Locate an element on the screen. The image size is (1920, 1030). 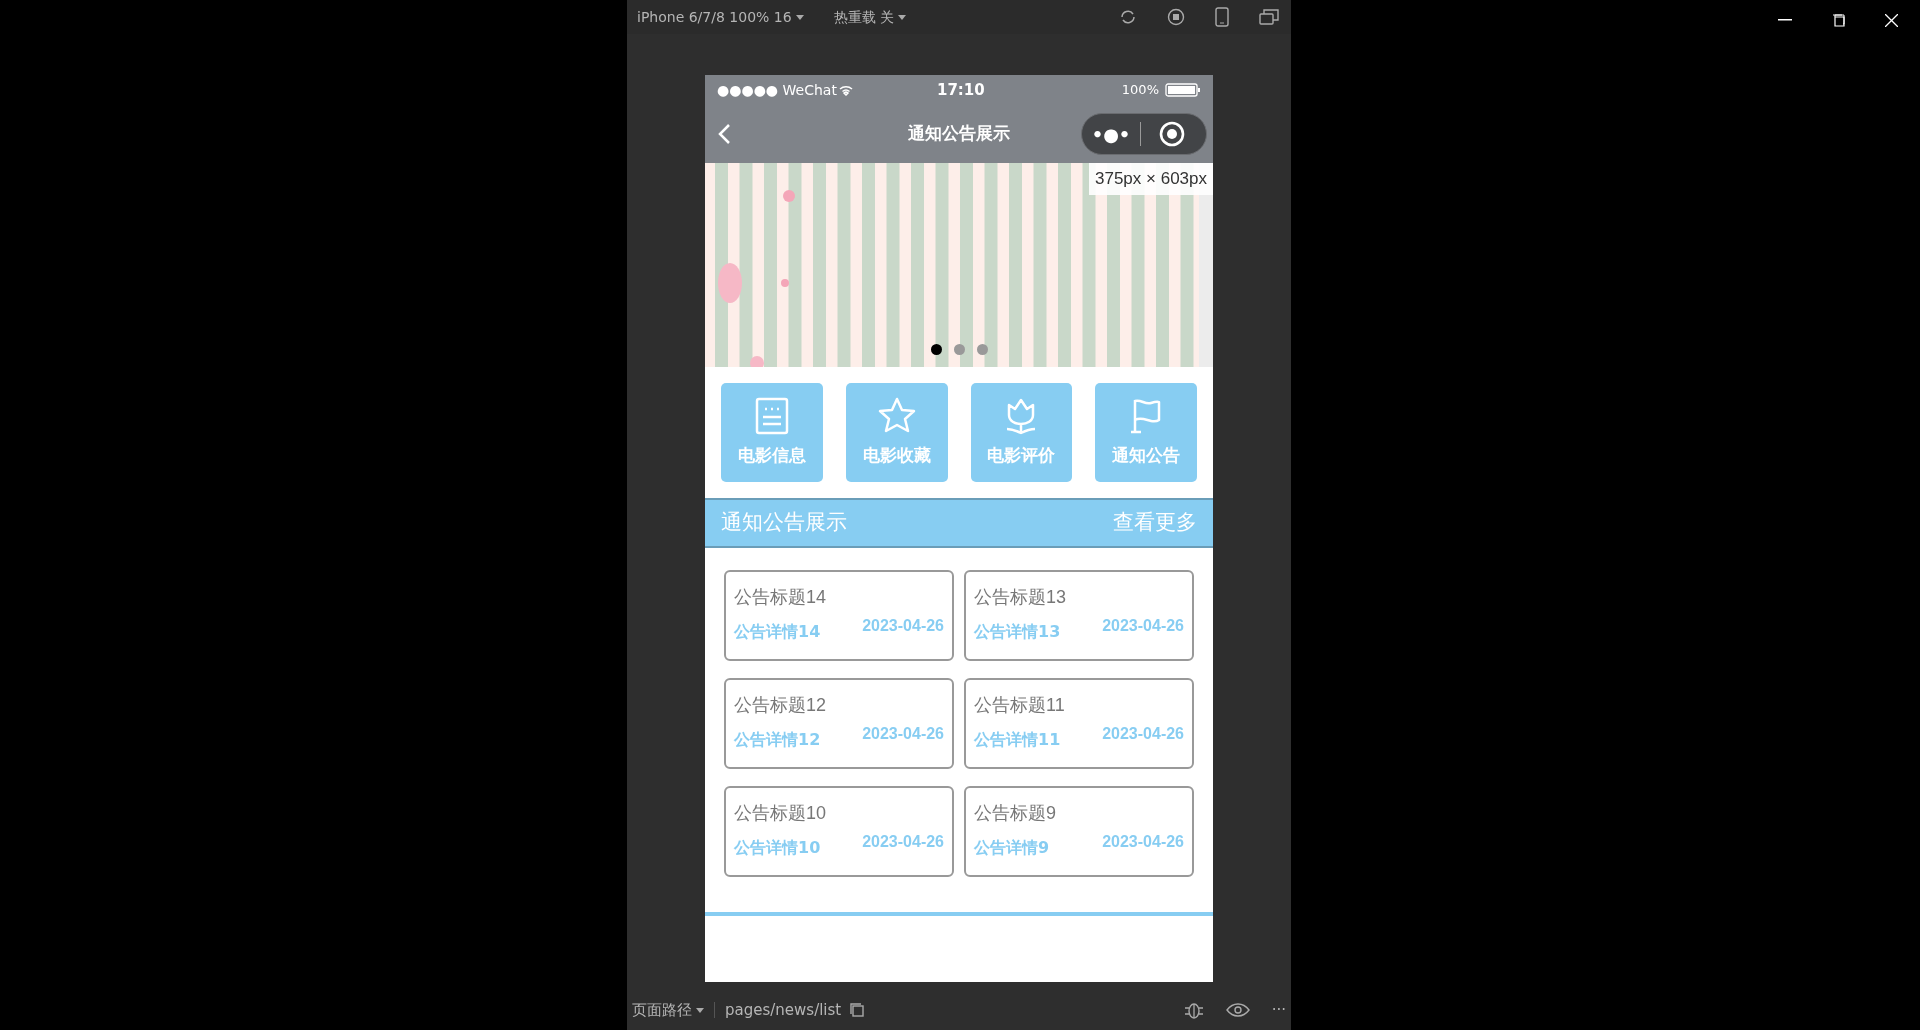
nav-title: 通知公告展示 is located at coordinates (959, 134).